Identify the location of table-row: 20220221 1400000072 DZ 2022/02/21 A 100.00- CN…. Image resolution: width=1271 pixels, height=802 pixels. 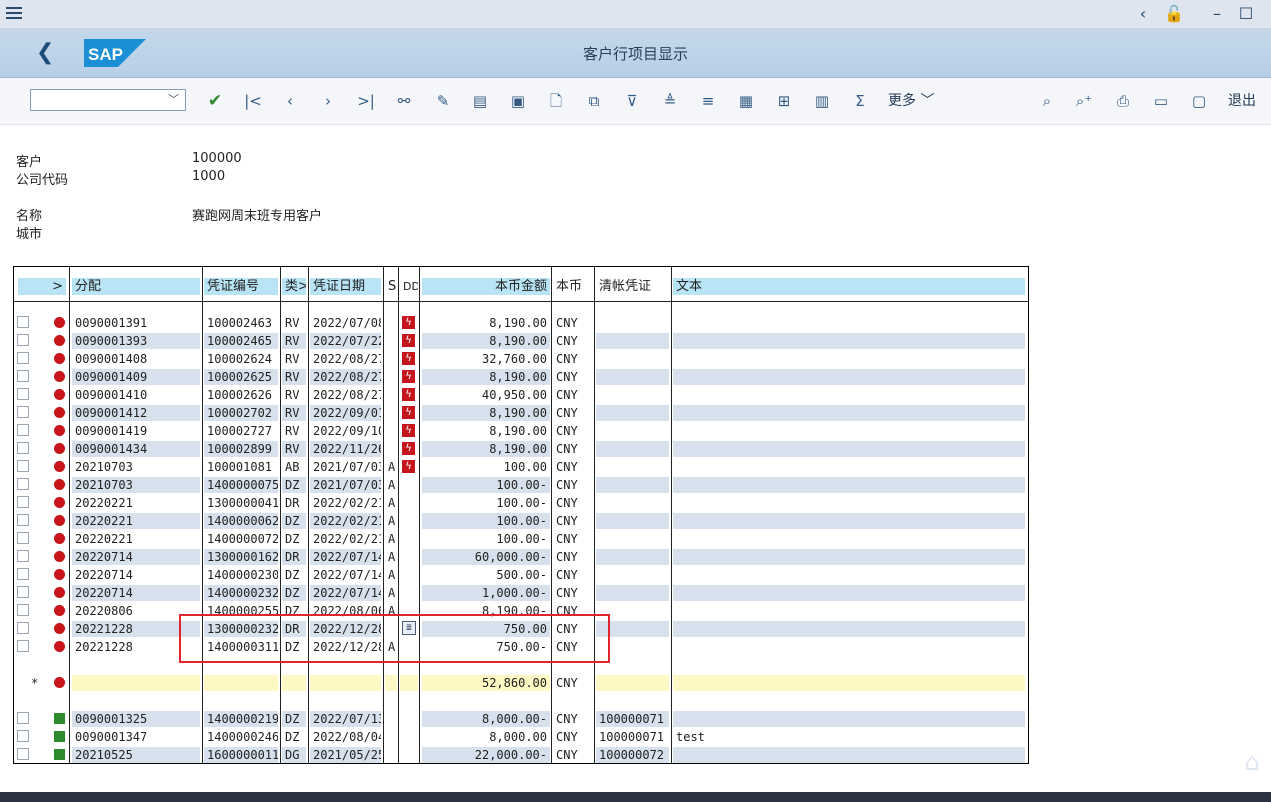
(521, 539).